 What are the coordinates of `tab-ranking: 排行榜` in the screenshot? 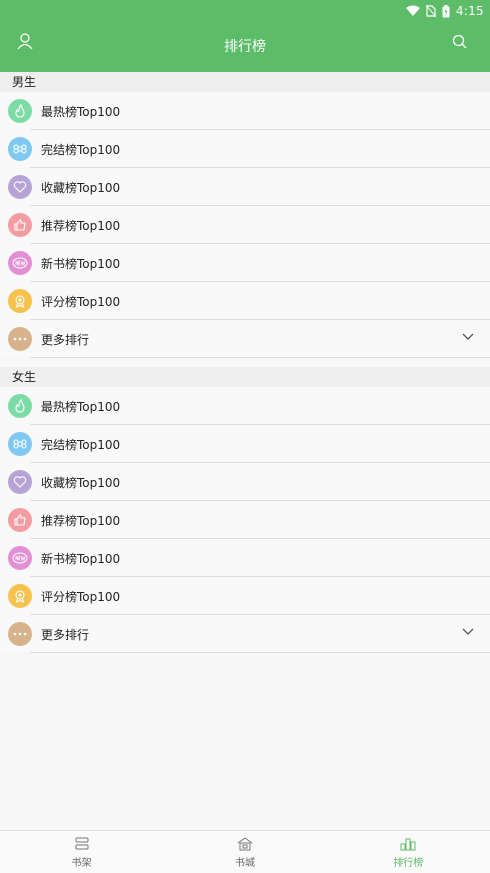 It's located at (408, 852).